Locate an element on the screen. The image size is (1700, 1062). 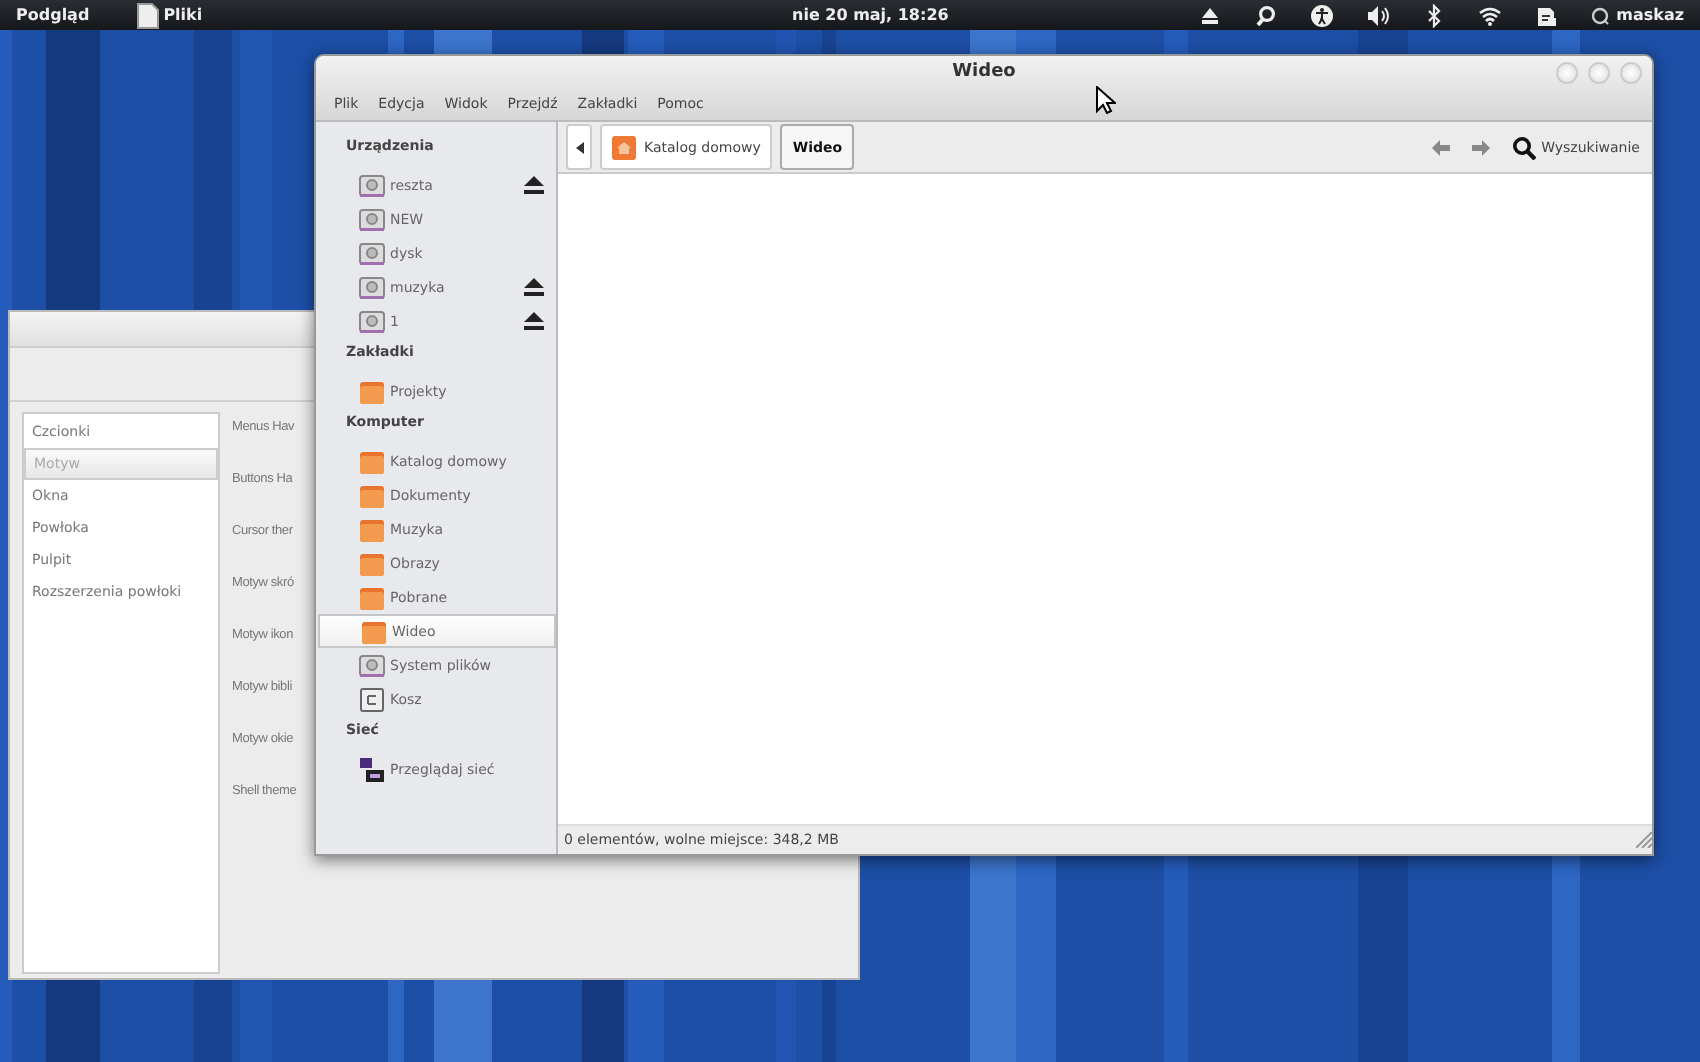
network-icon is located at coordinates (372, 769).